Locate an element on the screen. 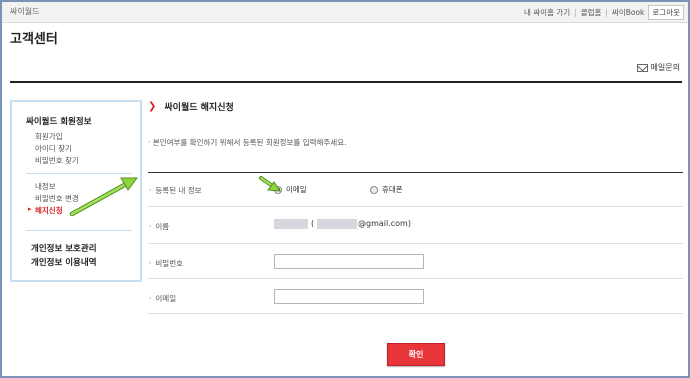 Image resolution: width=690 pixels, height=378 pixels. radio-email: 이메일 is located at coordinates (290, 189).